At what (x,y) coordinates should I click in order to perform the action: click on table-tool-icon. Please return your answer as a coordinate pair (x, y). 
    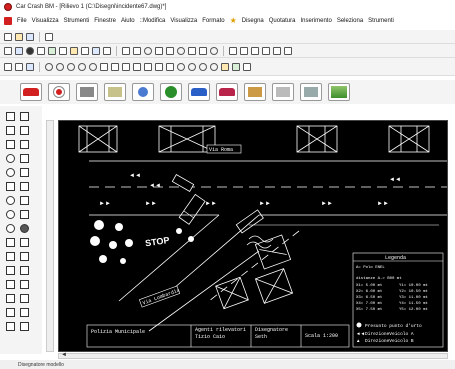
    Looking at the image, I should click on (10, 284).